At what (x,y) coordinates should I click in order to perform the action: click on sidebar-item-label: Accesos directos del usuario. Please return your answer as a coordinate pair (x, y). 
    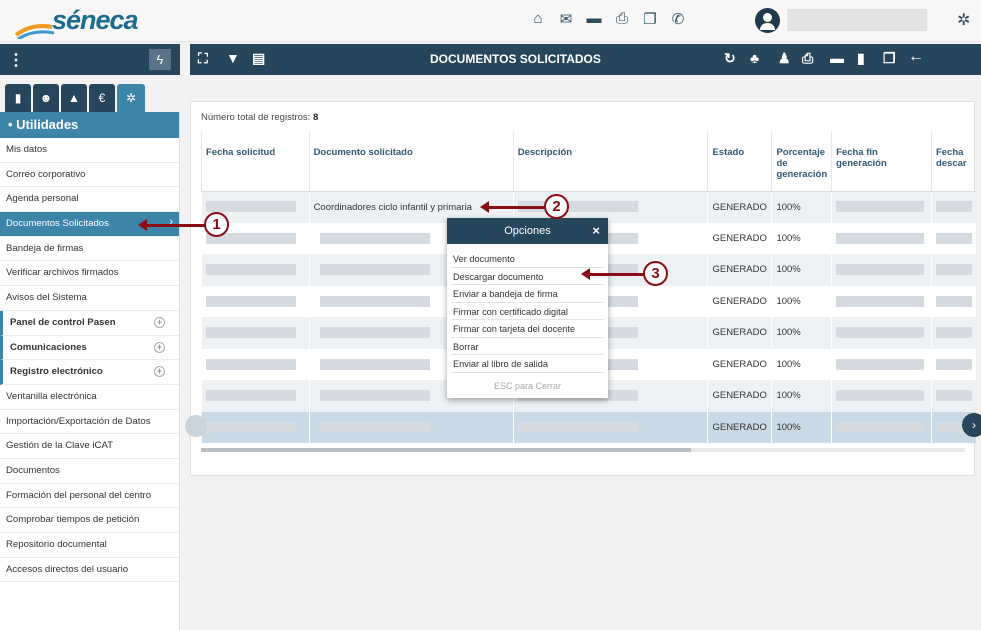
    Looking at the image, I should click on (67, 569).